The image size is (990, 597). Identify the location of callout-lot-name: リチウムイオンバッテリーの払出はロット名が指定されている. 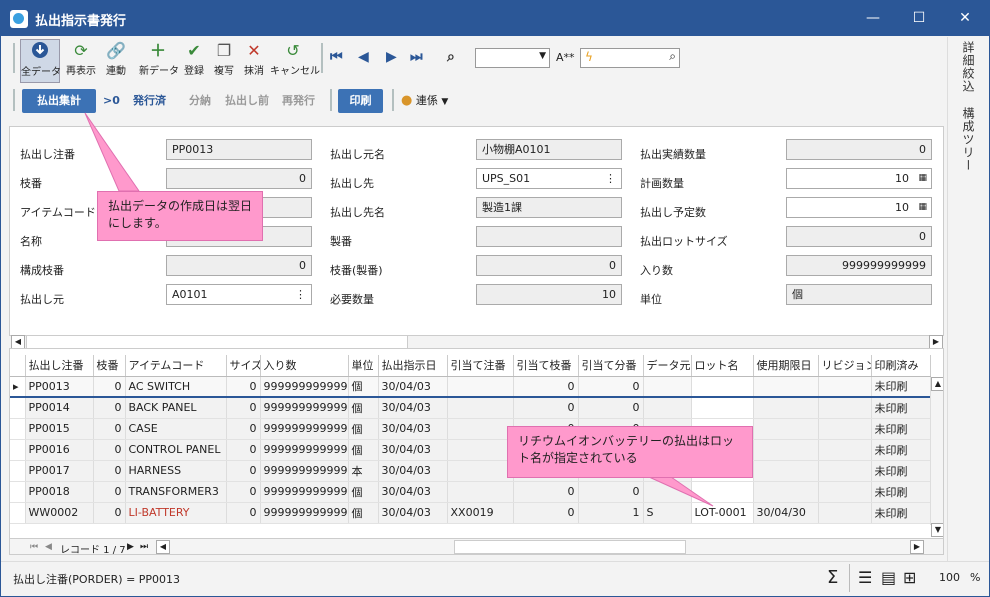
(630, 452).